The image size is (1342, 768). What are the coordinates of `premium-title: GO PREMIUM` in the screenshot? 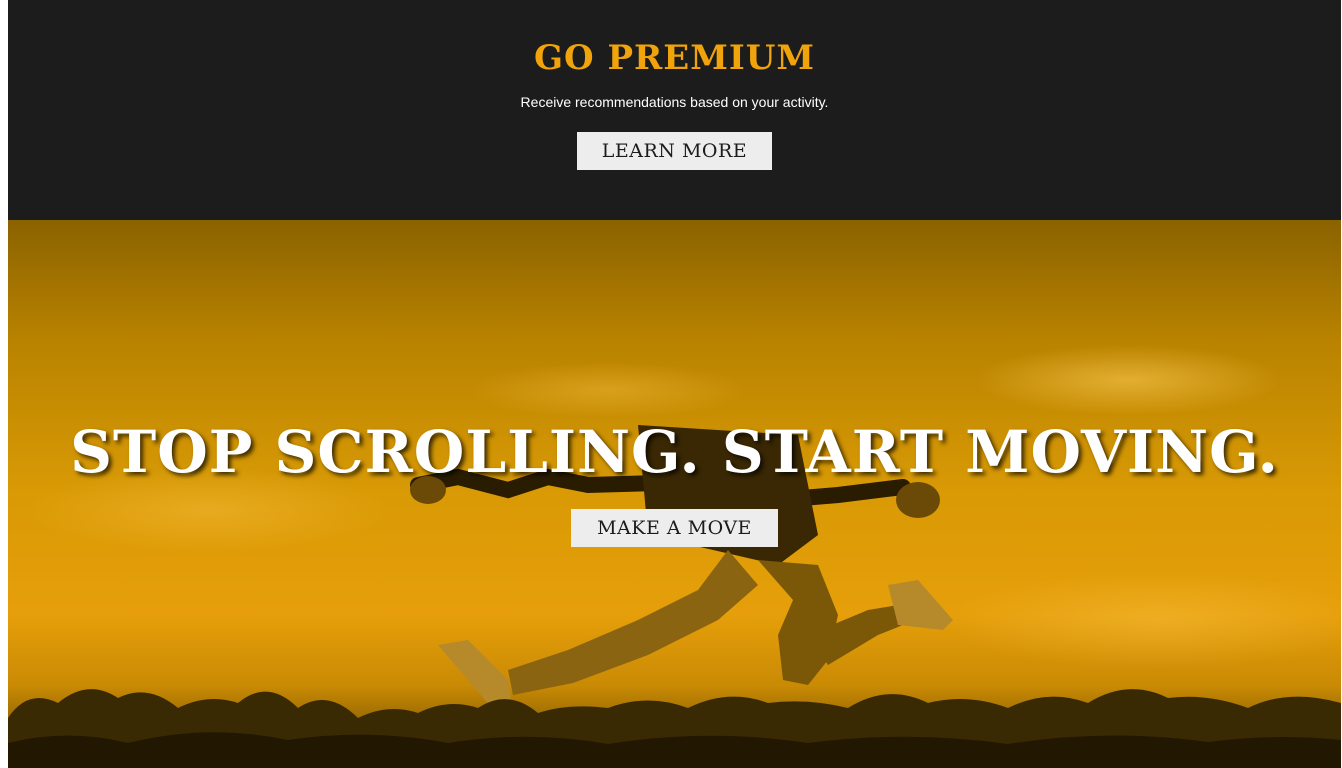 It's located at (674, 58).